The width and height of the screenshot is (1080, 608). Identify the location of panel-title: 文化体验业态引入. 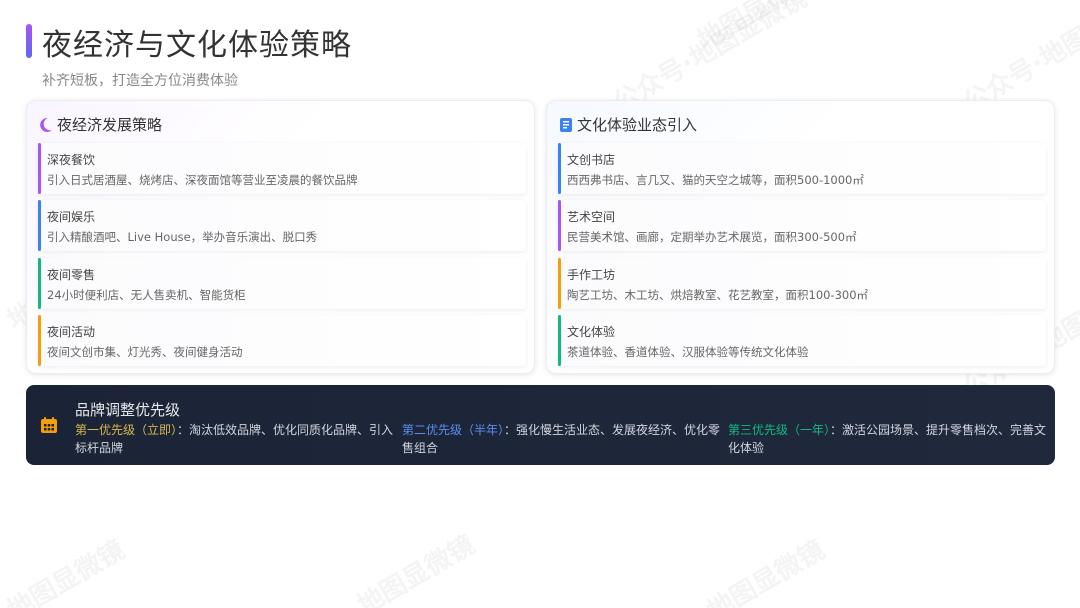
(637, 125).